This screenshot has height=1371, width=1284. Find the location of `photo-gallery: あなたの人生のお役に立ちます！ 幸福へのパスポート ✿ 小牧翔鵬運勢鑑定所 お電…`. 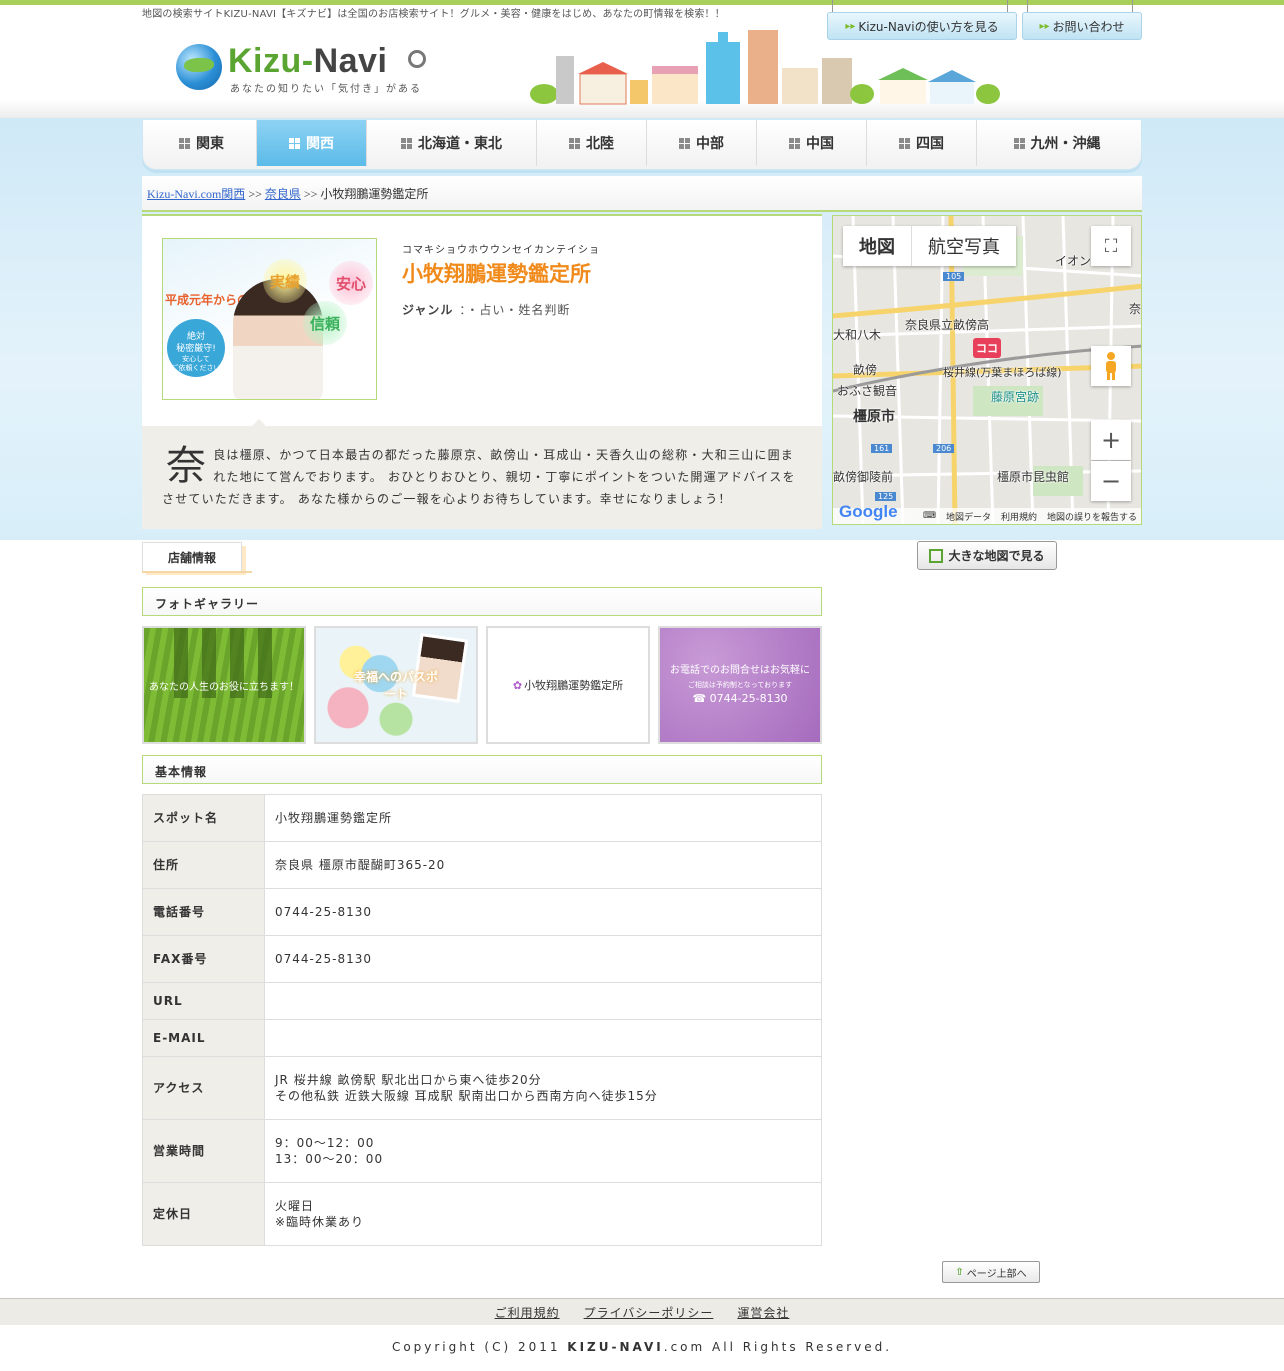

photo-gallery: あなたの人生のお役に立ちます！ 幸福へのパスポート ✿ 小牧翔鵬運勢鑑定所 お電… is located at coordinates (482, 685).